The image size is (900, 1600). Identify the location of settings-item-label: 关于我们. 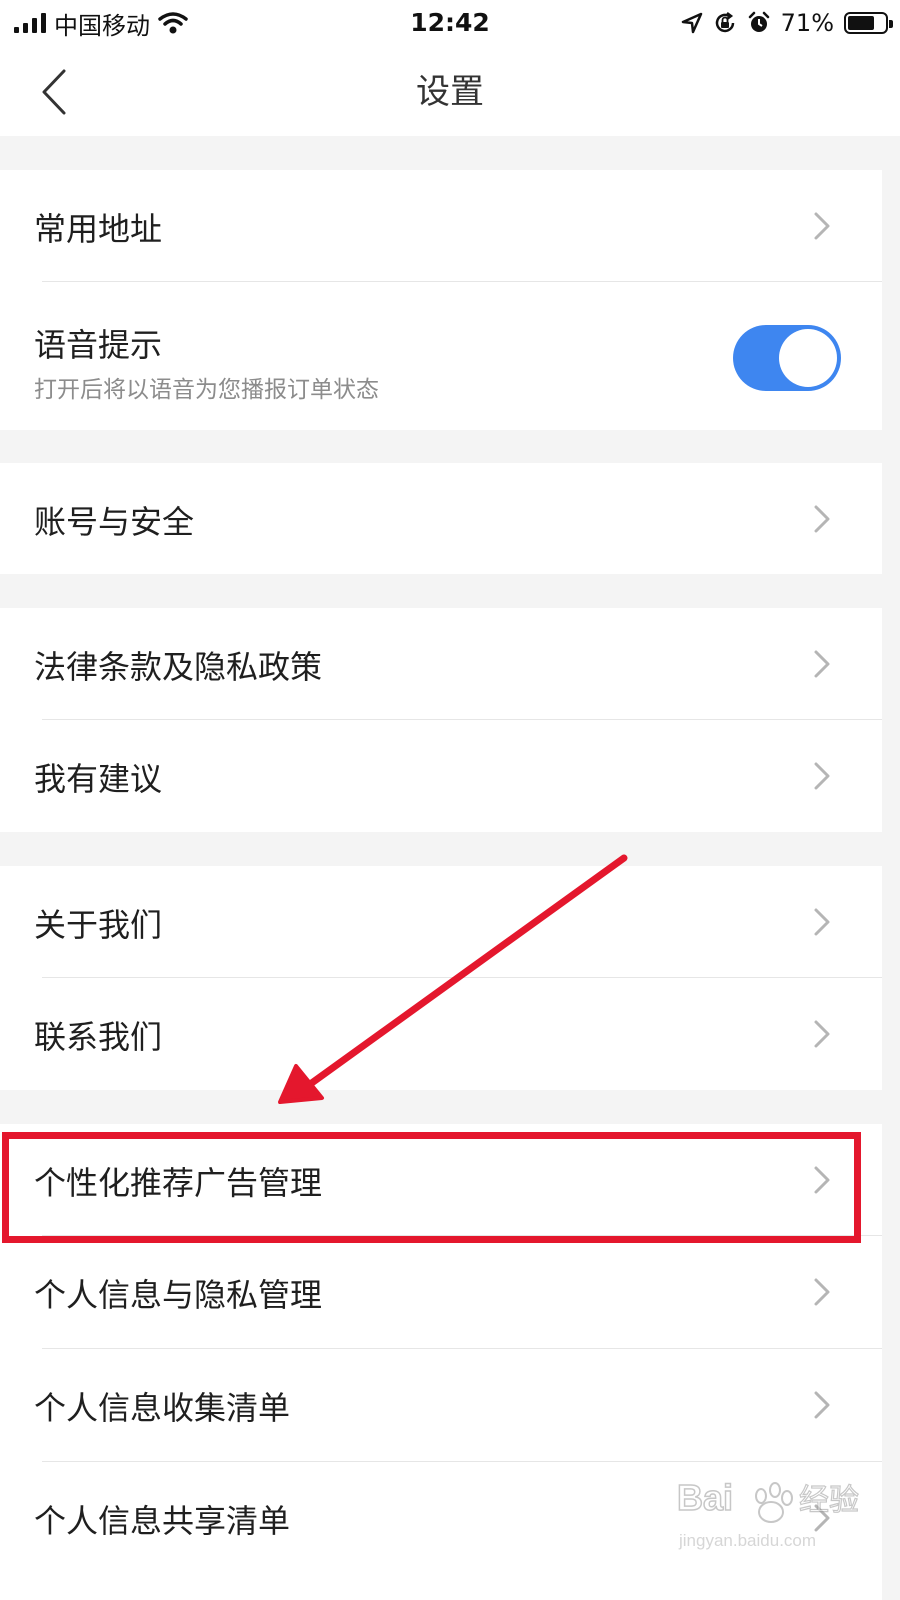
(98, 925).